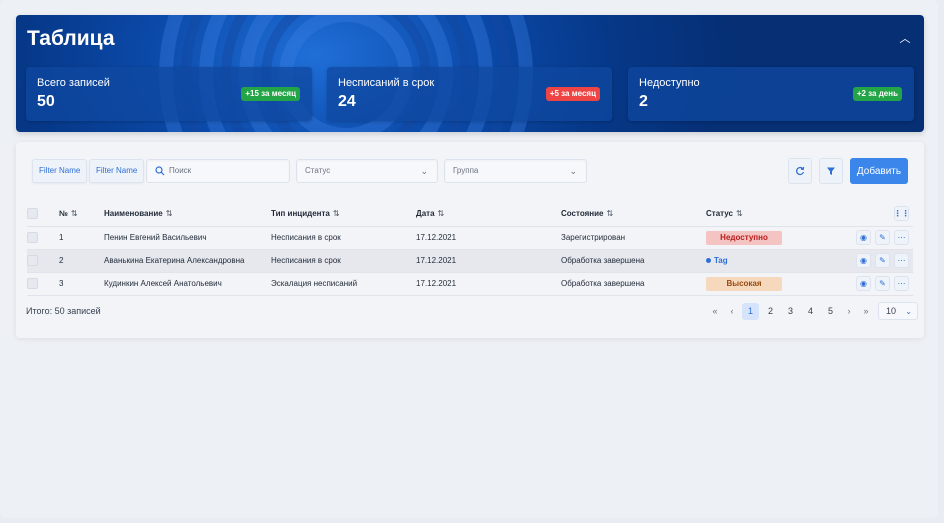 The image size is (944, 523). What do you see at coordinates (173, 171) in the screenshot?
I see `search-field-content: Поиск` at bounding box center [173, 171].